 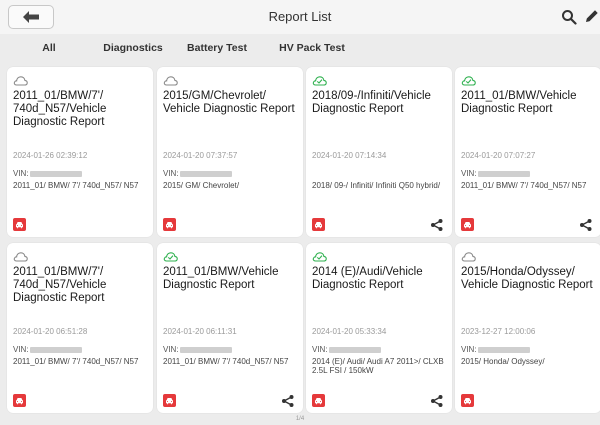 What do you see at coordinates (349, 155) in the screenshot?
I see `report-date: 2024-01-20 07:14:34` at bounding box center [349, 155].